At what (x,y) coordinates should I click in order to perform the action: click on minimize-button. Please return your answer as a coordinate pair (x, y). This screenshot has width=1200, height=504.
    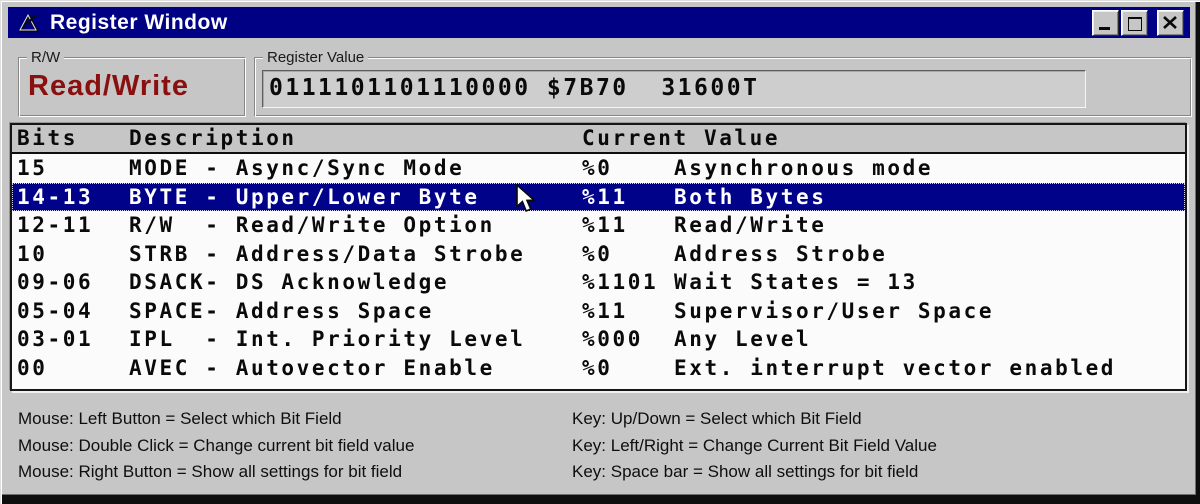
    Looking at the image, I should click on (1105, 22).